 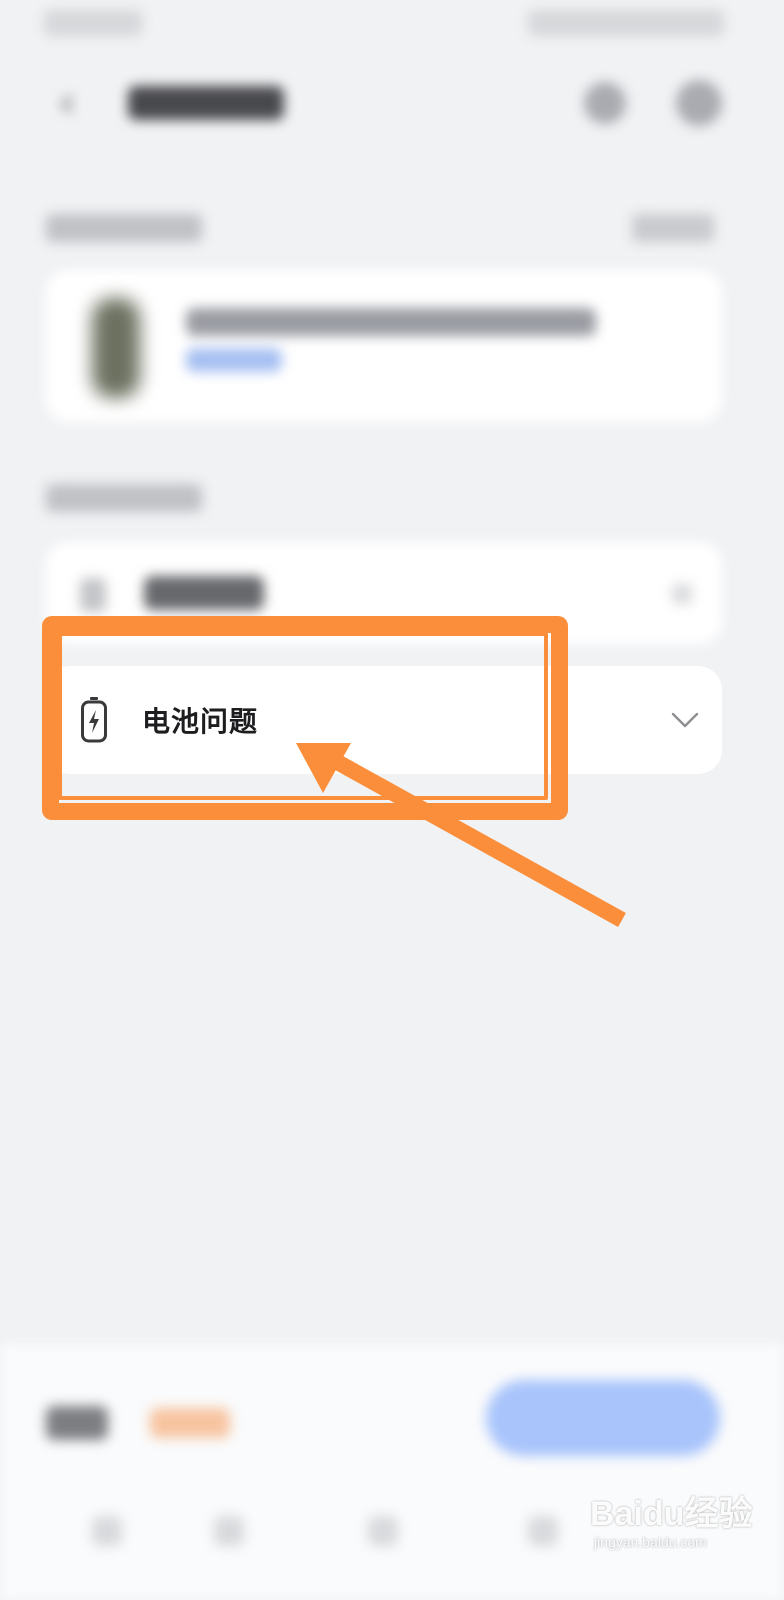 I want to click on page-title, so click(x=206, y=103).